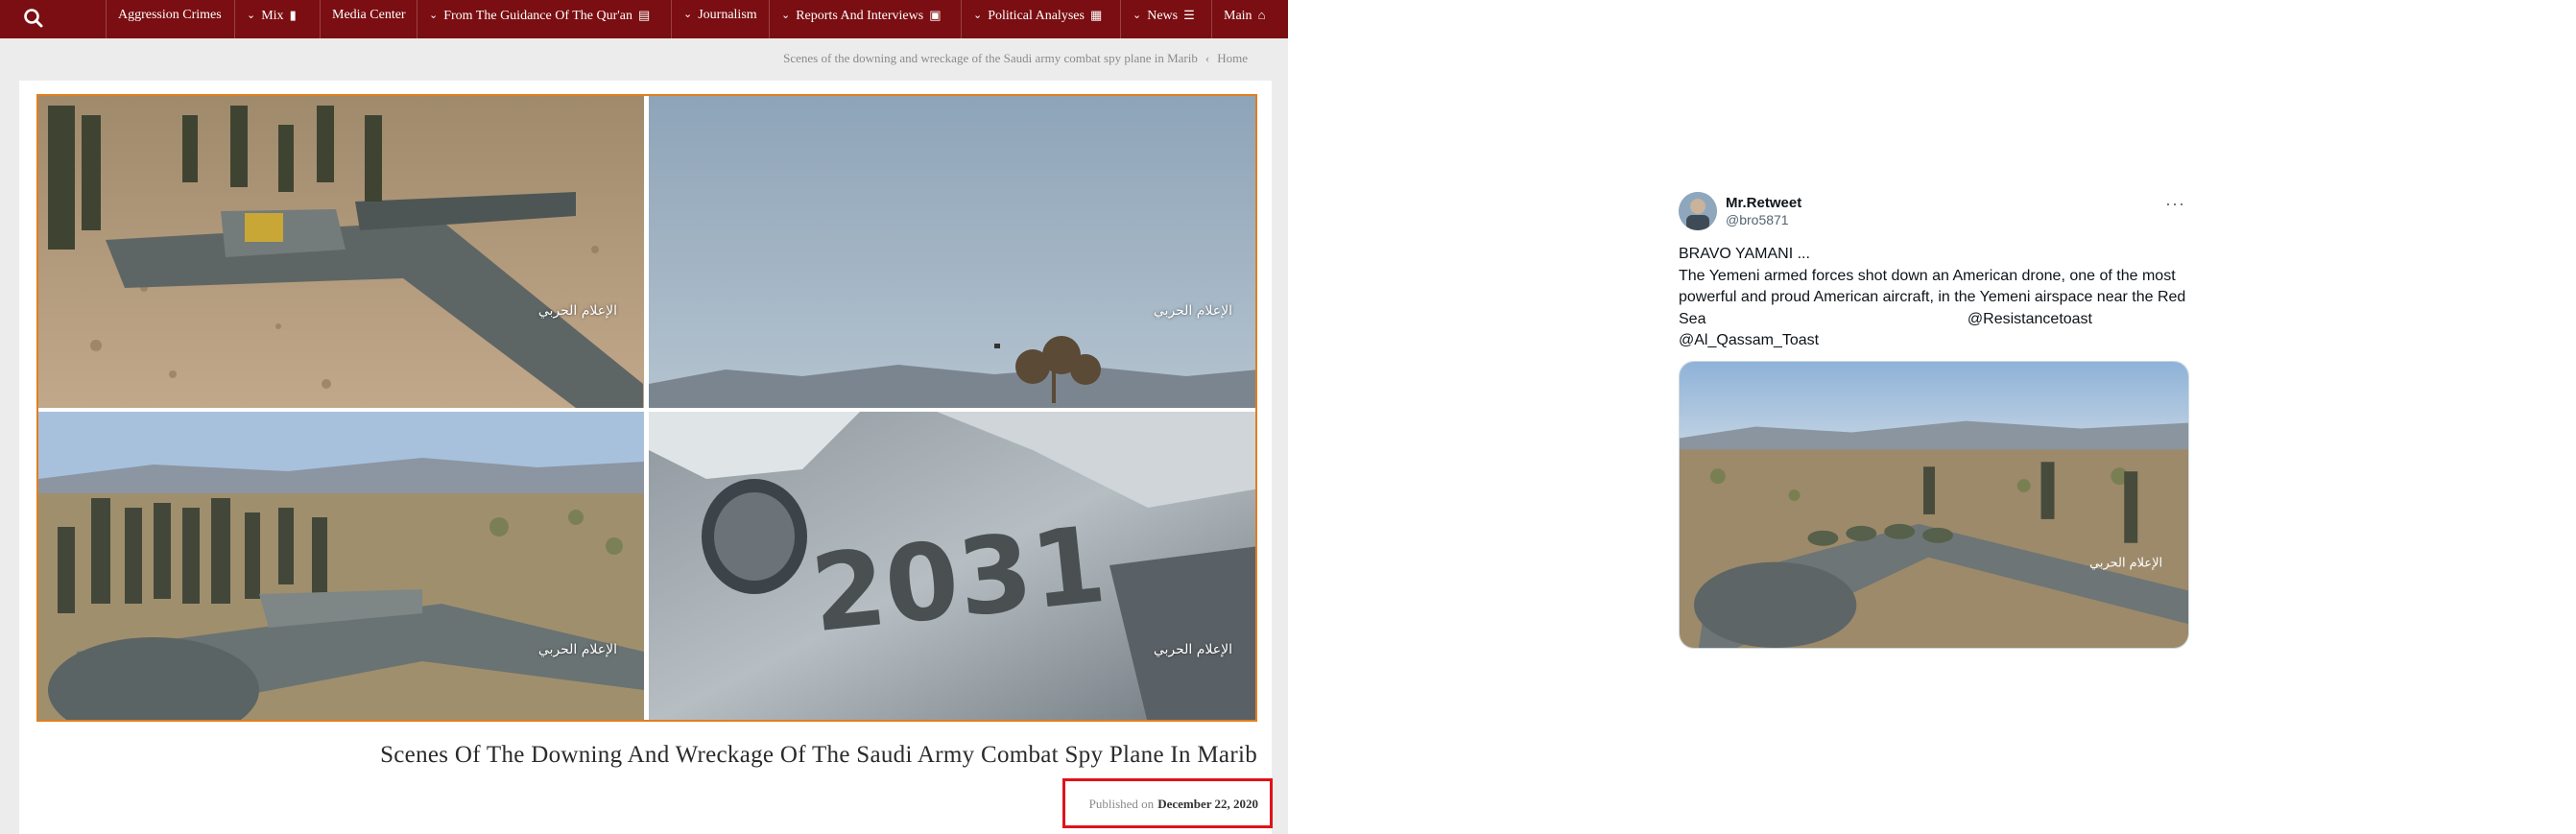  I want to click on nav-item-media-center: Media Center, so click(368, 19).